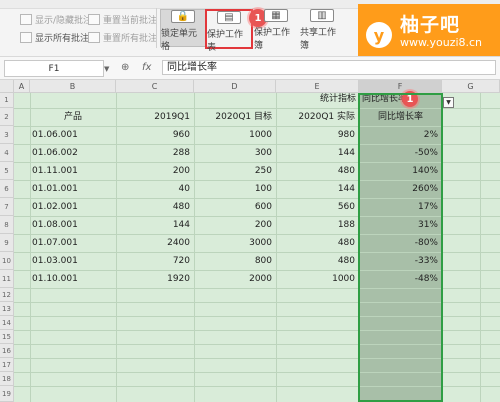 The image size is (500, 402). I want to click on name-box: F1, so click(54, 68).